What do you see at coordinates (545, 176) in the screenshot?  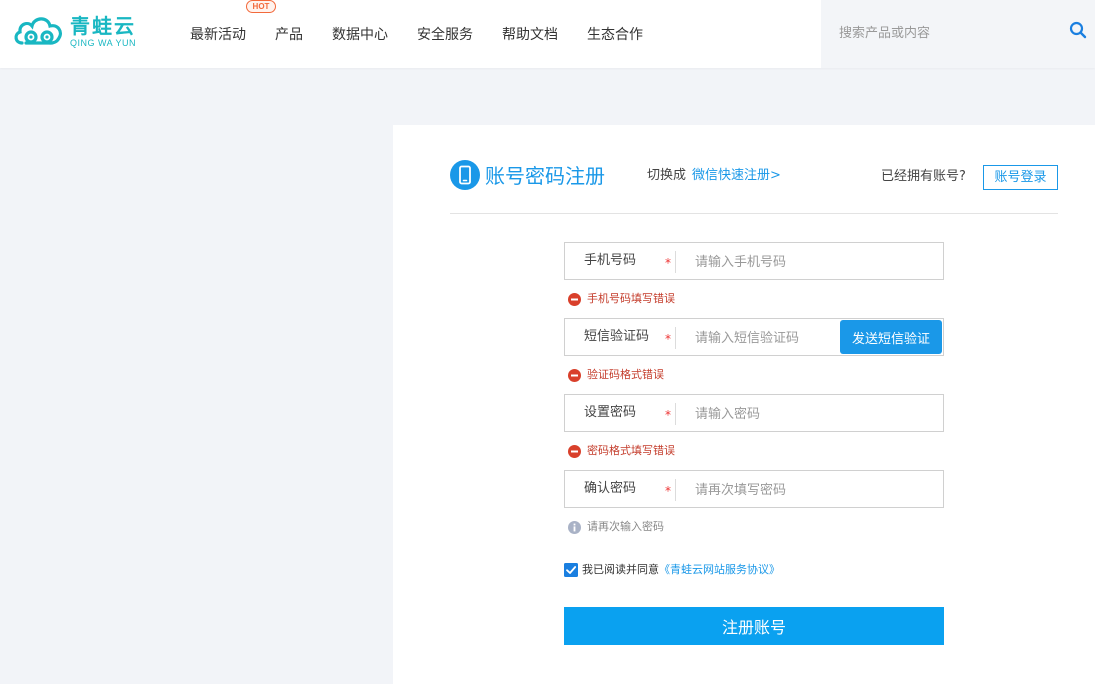 I see `page-title: 账号密码注册` at bounding box center [545, 176].